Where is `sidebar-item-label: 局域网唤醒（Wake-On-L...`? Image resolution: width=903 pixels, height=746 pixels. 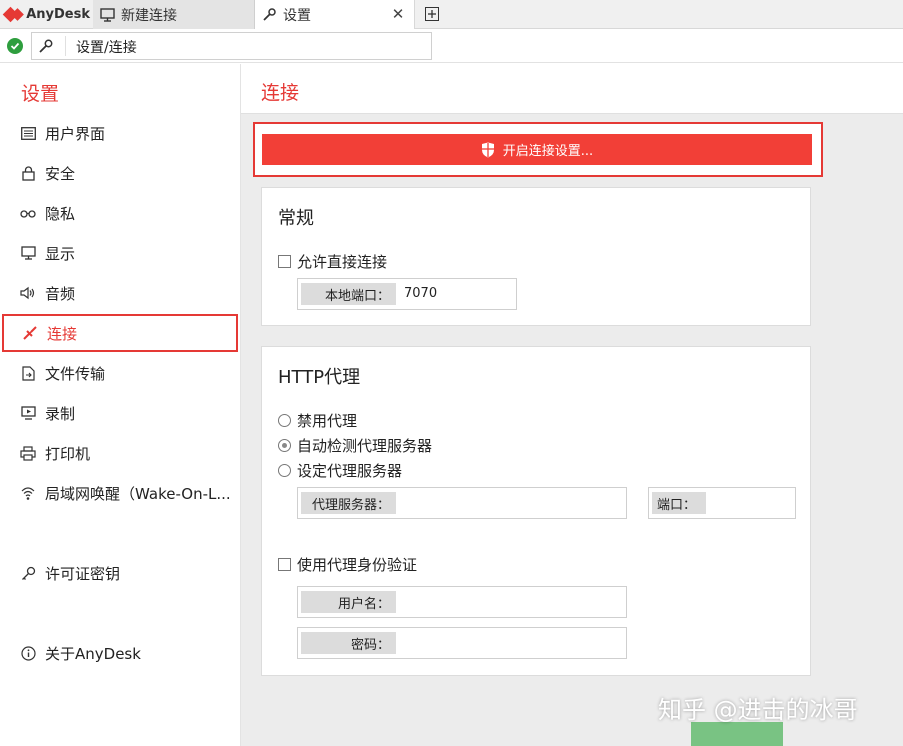 sidebar-item-label: 局域网唤醒（Wake-On-L... is located at coordinates (138, 493).